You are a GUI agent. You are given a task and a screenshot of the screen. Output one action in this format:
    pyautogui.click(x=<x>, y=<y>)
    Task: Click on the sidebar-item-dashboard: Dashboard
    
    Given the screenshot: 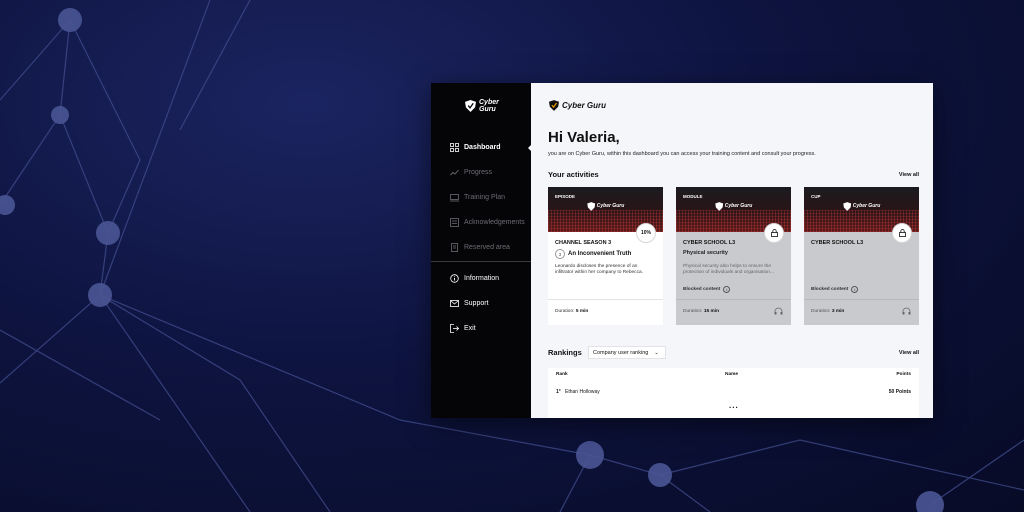 What is the action you would take?
    pyautogui.click(x=481, y=147)
    